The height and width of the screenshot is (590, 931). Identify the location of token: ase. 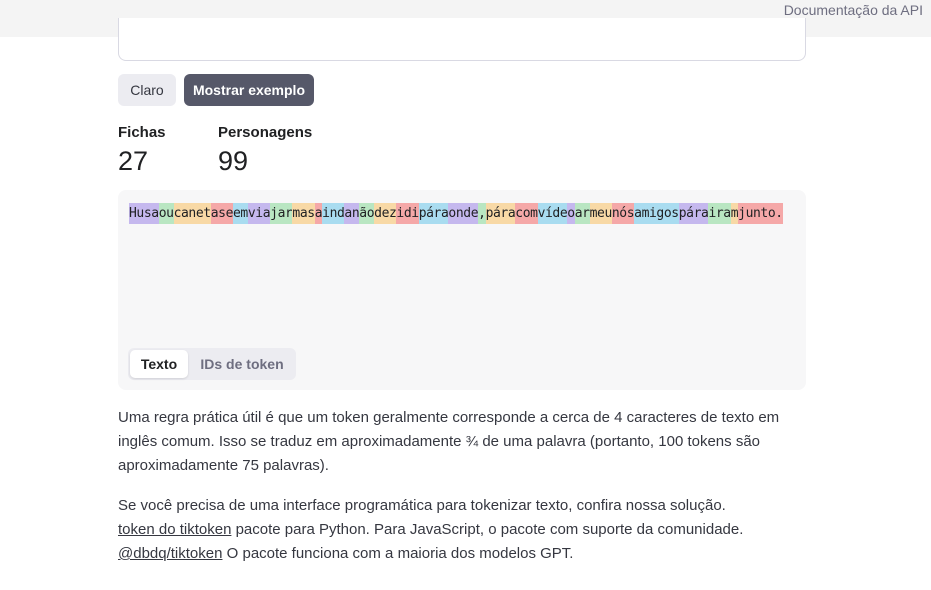
(221, 213).